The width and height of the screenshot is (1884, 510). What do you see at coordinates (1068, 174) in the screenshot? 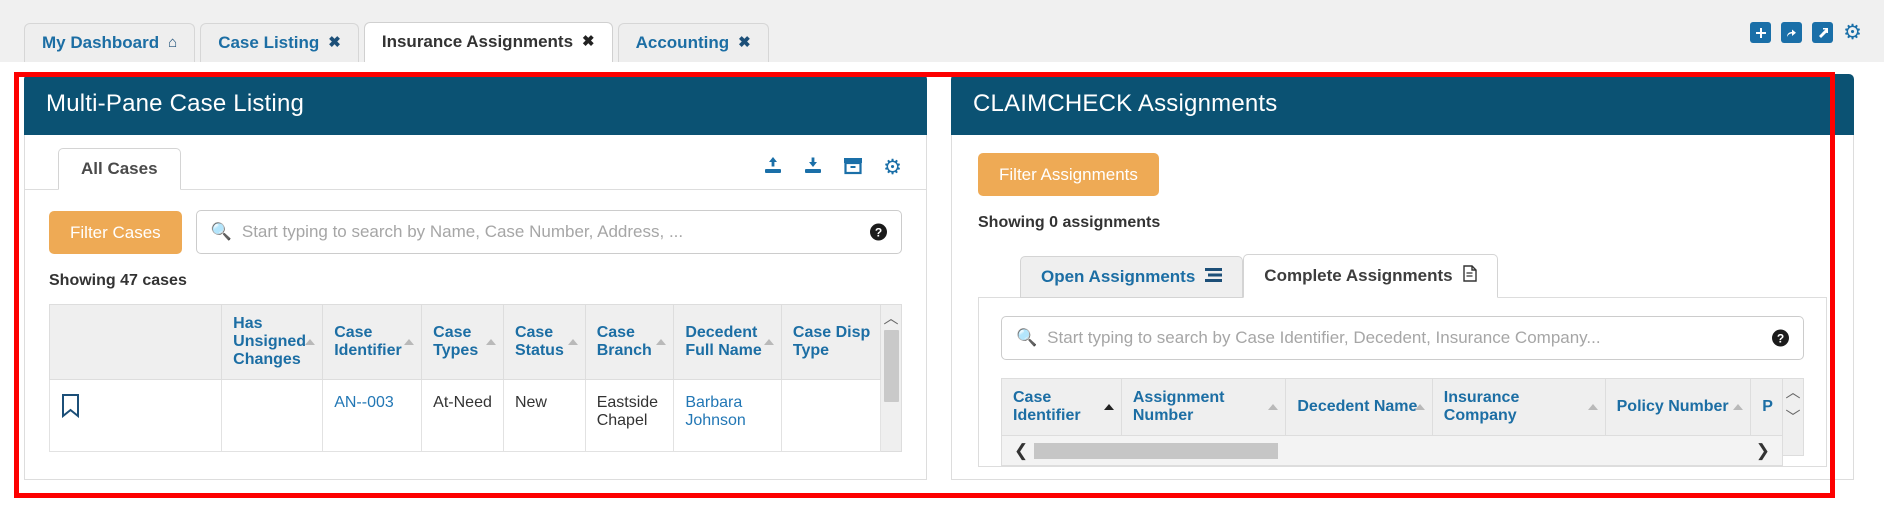
I see `filter-assignments-button: Filter Assignments` at bounding box center [1068, 174].